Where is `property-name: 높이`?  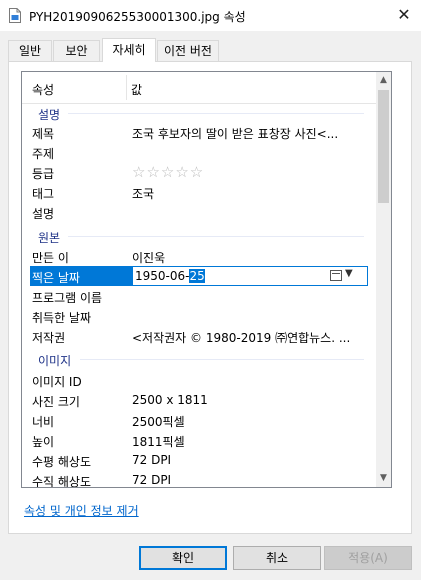 property-name: 높이 is located at coordinates (43, 442).